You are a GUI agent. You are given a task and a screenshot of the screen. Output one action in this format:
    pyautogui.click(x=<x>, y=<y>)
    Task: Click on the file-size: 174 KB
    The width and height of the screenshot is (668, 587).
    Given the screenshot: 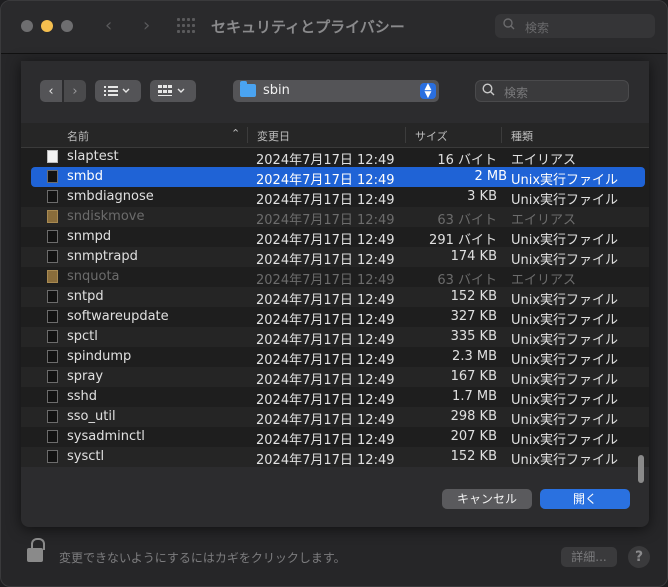 What is the action you would take?
    pyautogui.click(x=473, y=256)
    